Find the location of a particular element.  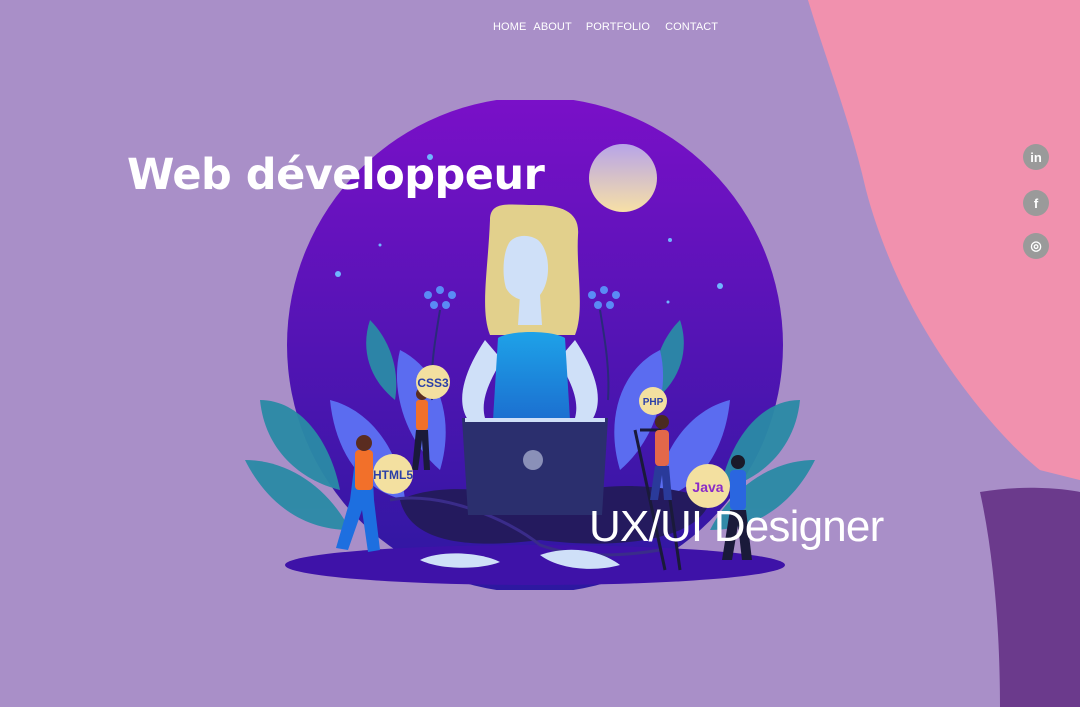

facebook-icon: f is located at coordinates (1036, 203).